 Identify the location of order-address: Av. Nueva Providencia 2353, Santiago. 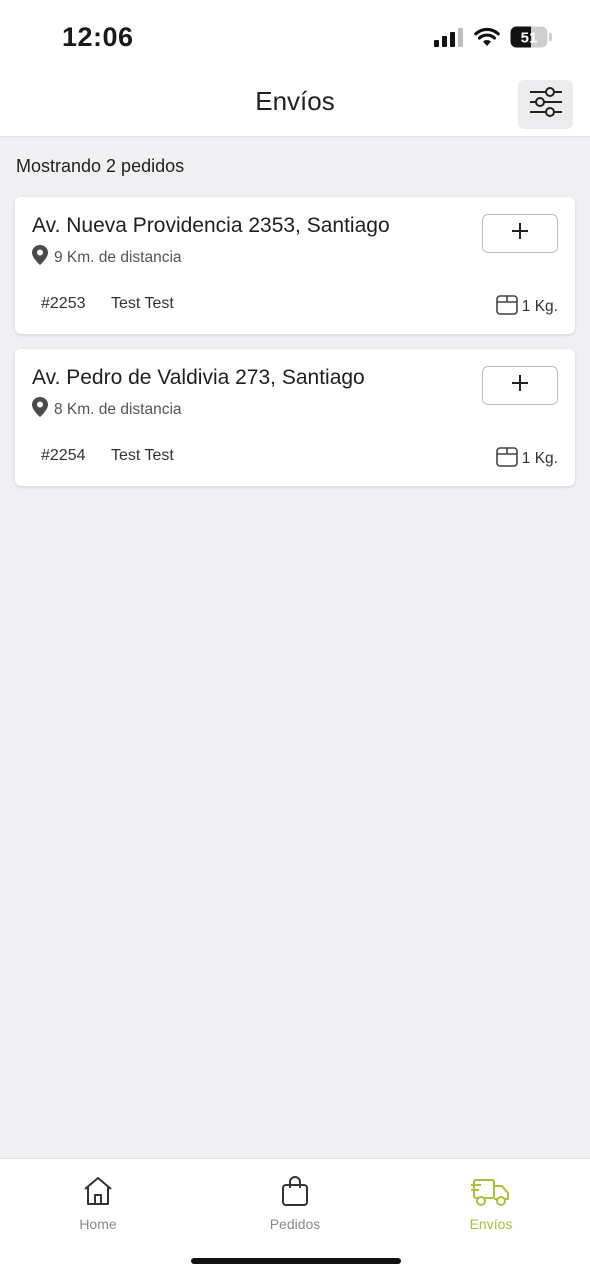
(211, 225).